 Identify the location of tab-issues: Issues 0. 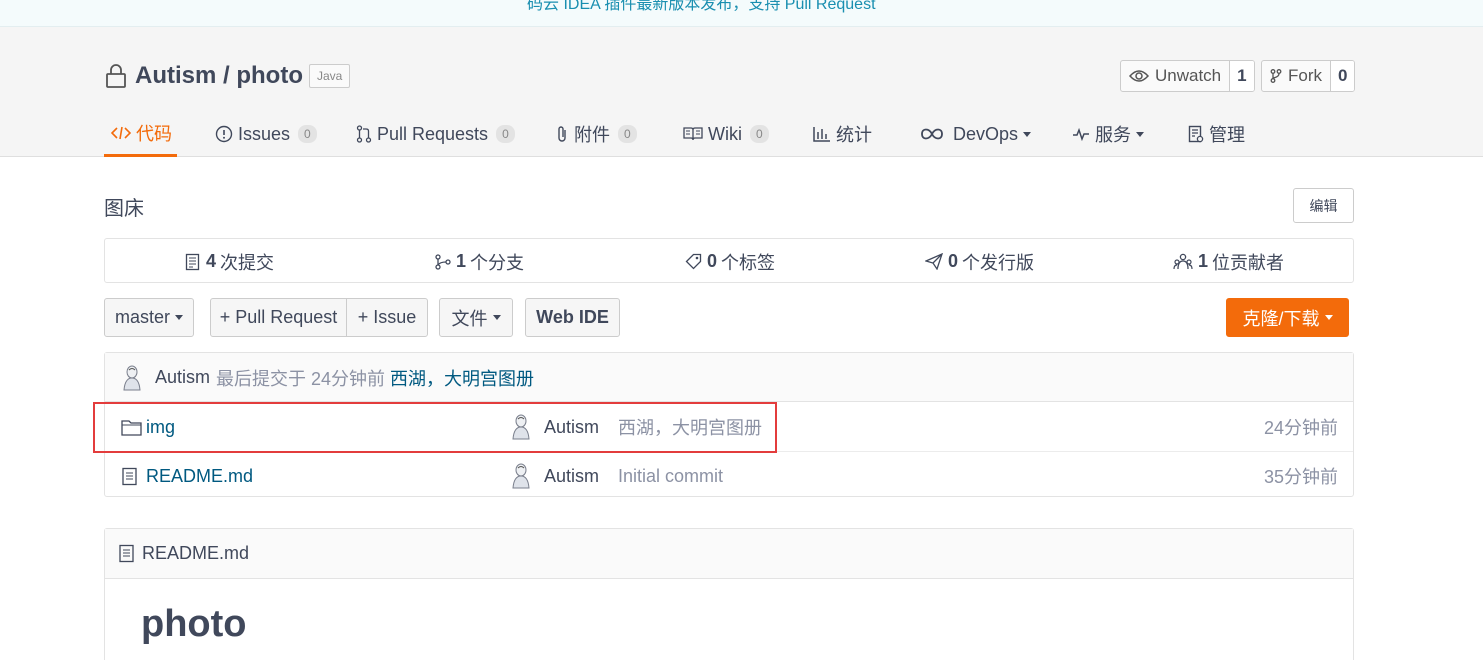
(266, 134).